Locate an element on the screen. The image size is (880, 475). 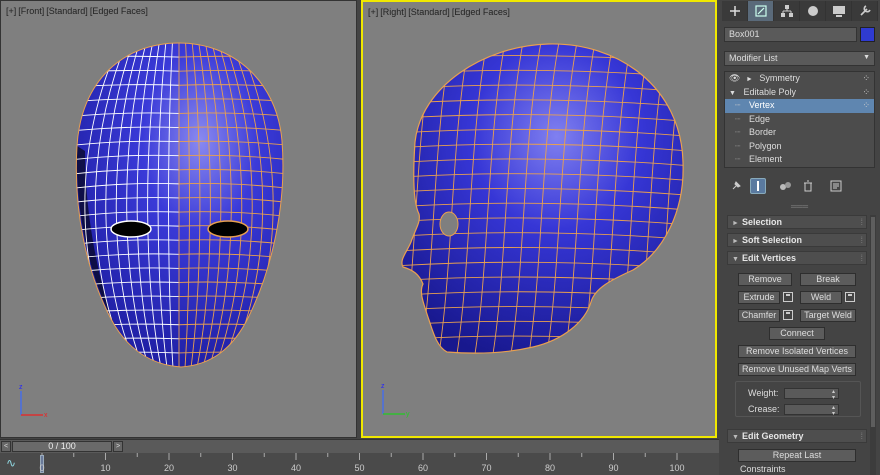
stack-item-polygon: ┈ Polygon is located at coordinates (799, 147).